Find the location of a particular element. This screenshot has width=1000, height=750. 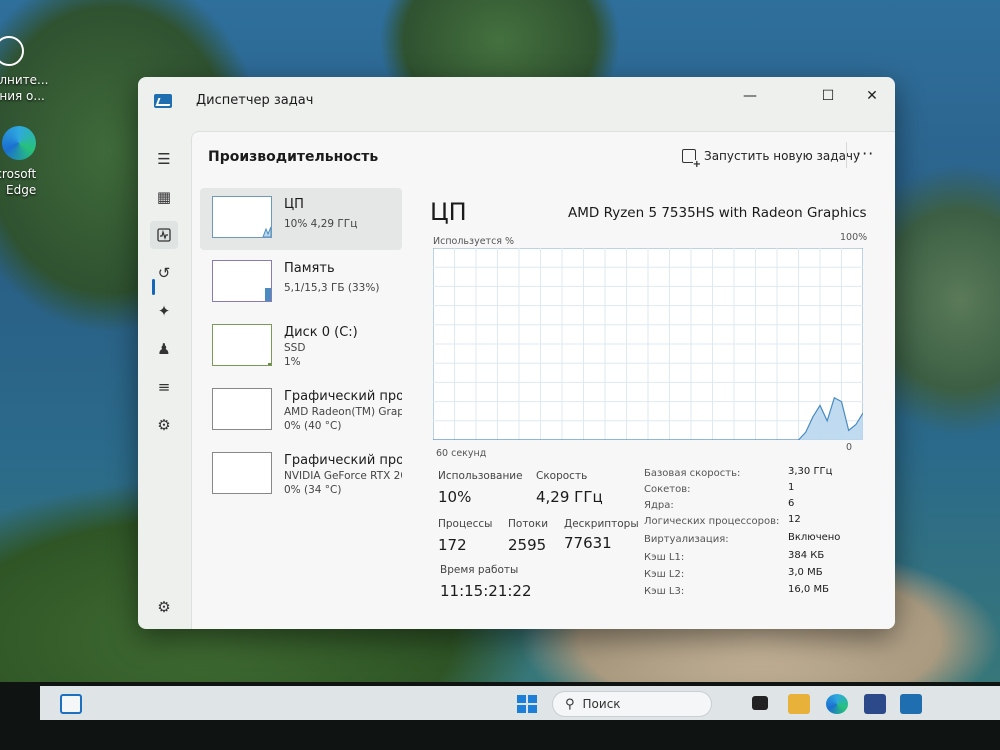

task-manager-taskbar-icon is located at coordinates (911, 704).